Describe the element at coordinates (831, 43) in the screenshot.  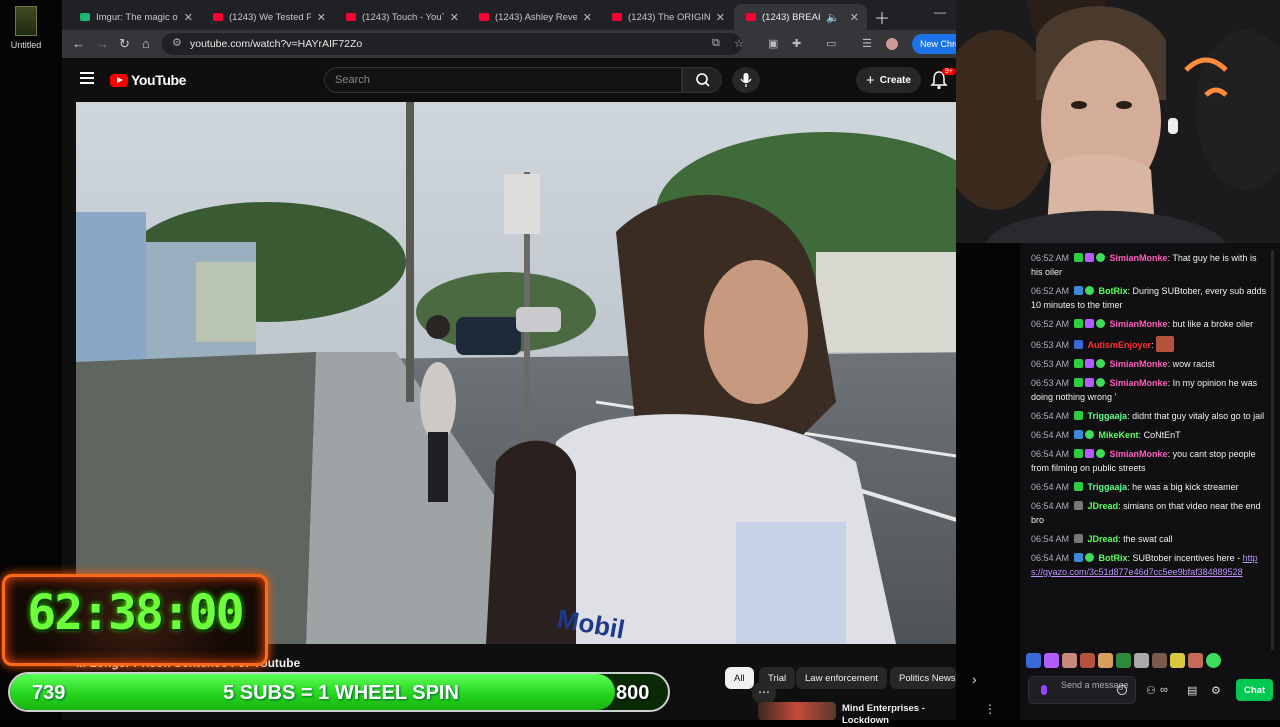
I see `split-view-icon: ▭` at that location.